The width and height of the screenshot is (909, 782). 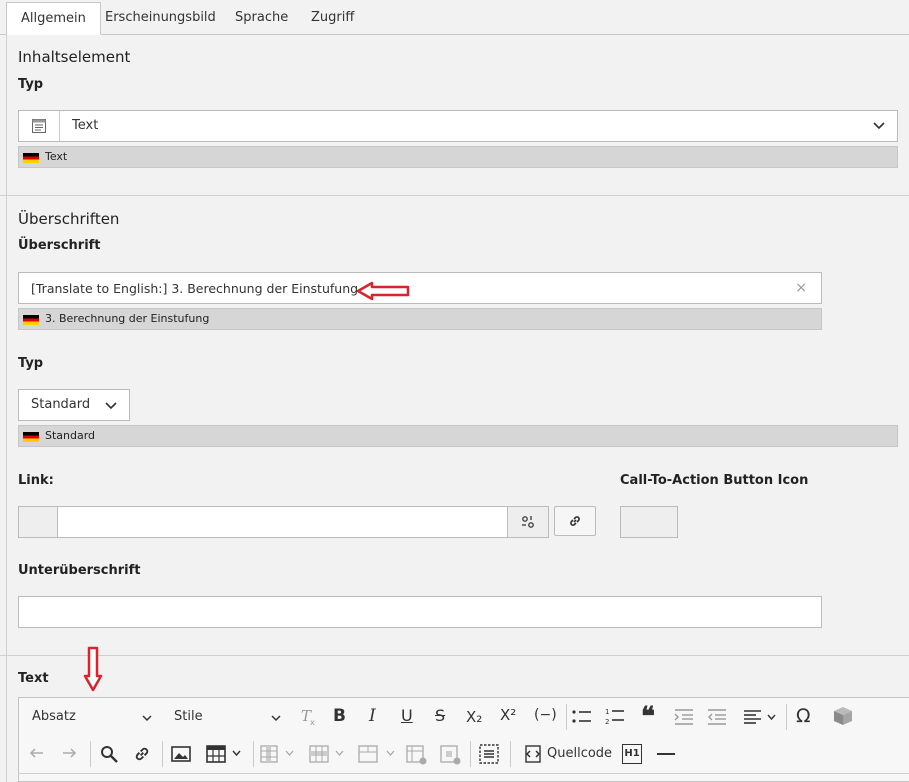 What do you see at coordinates (127, 318) in the screenshot?
I see `heading-fallback-text: 3. Berechnung der Einstufung` at bounding box center [127, 318].